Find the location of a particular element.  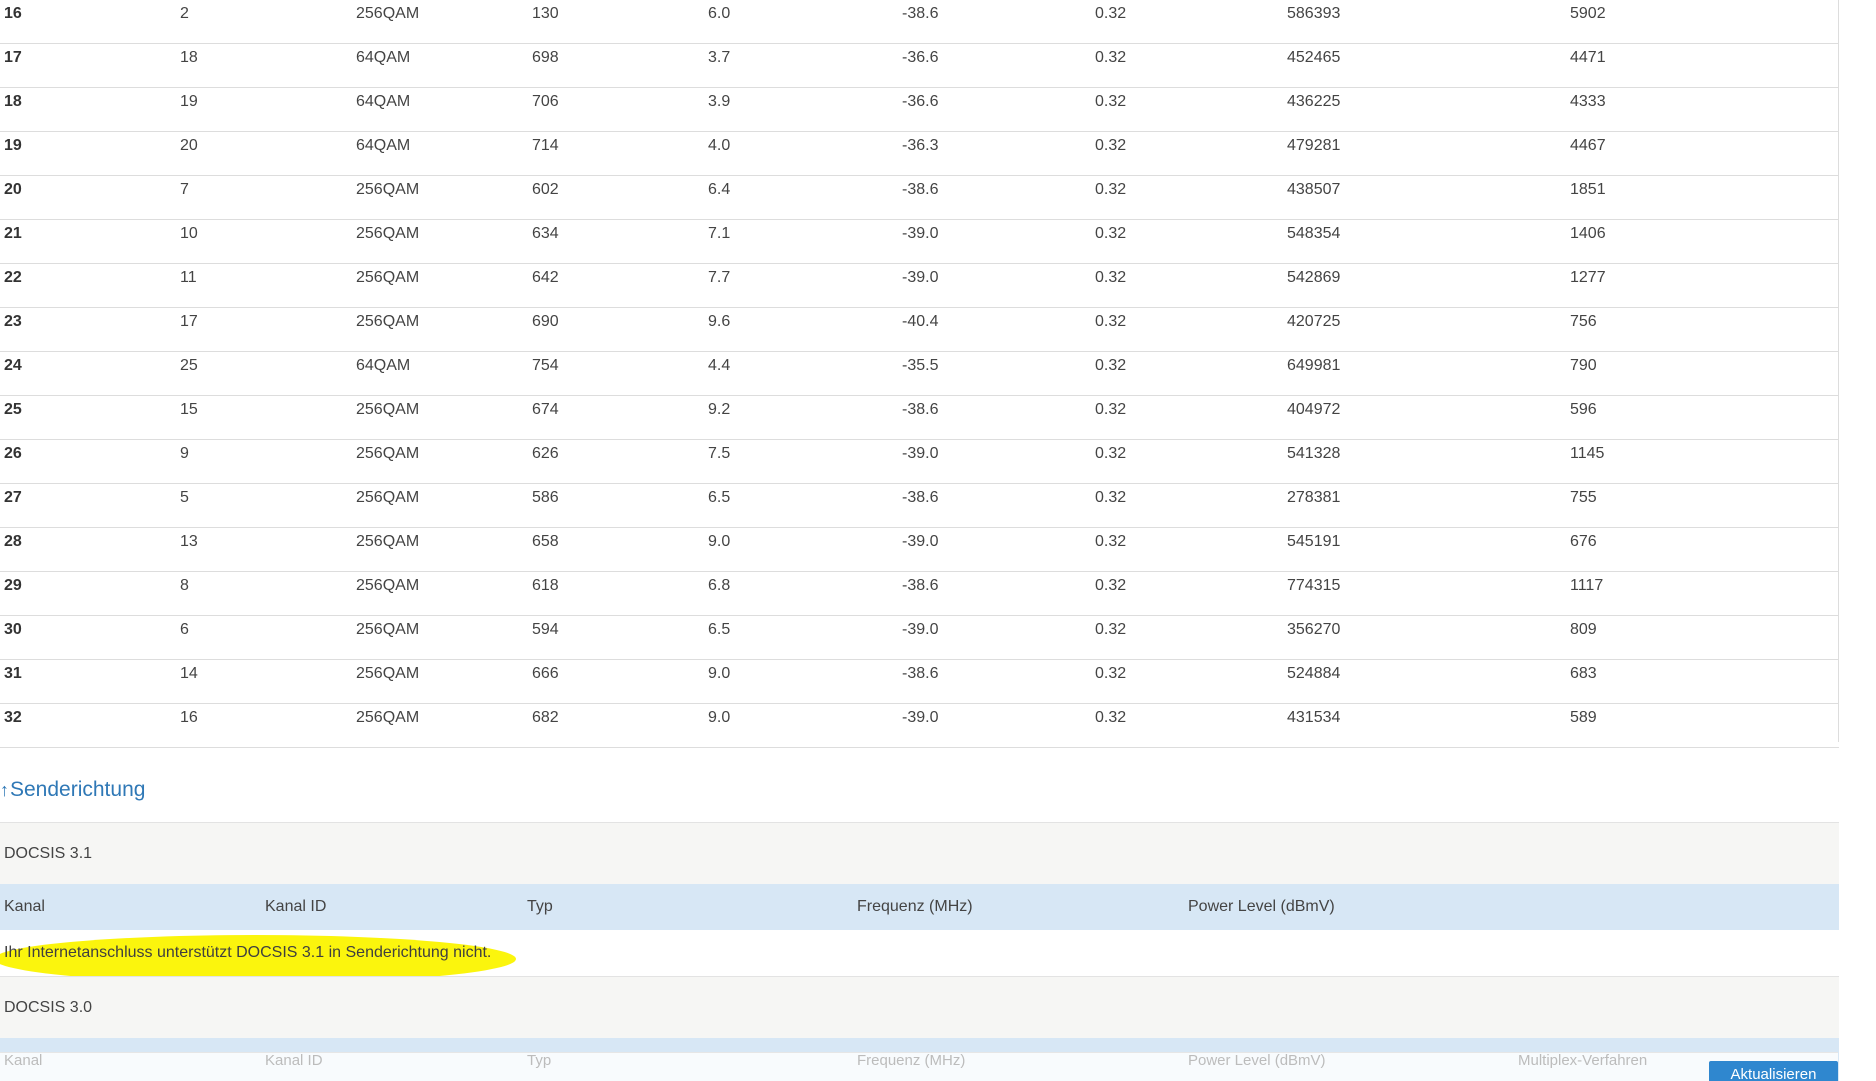

cell-correctable-errors: 545191 is located at coordinates (1314, 541).